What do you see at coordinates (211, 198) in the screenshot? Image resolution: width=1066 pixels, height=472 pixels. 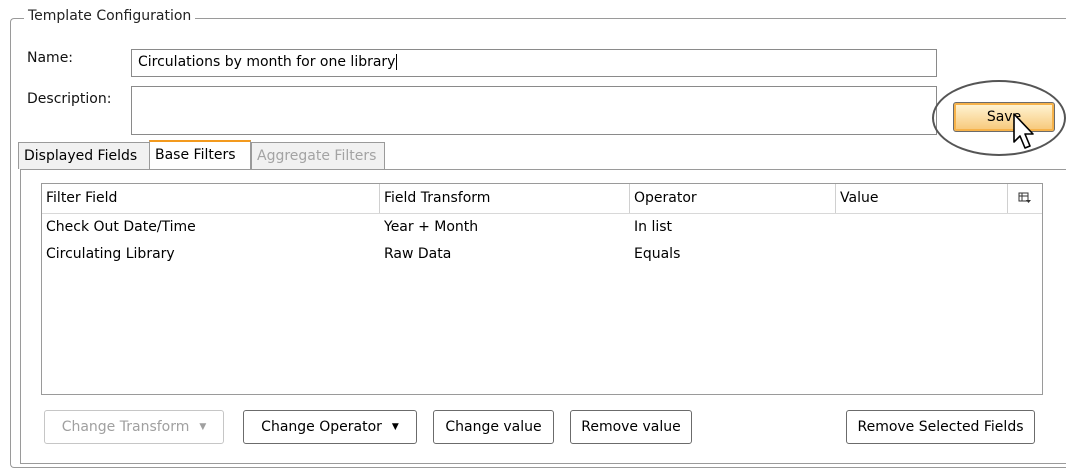 I see `column-header-filter-field: Filter Field` at bounding box center [211, 198].